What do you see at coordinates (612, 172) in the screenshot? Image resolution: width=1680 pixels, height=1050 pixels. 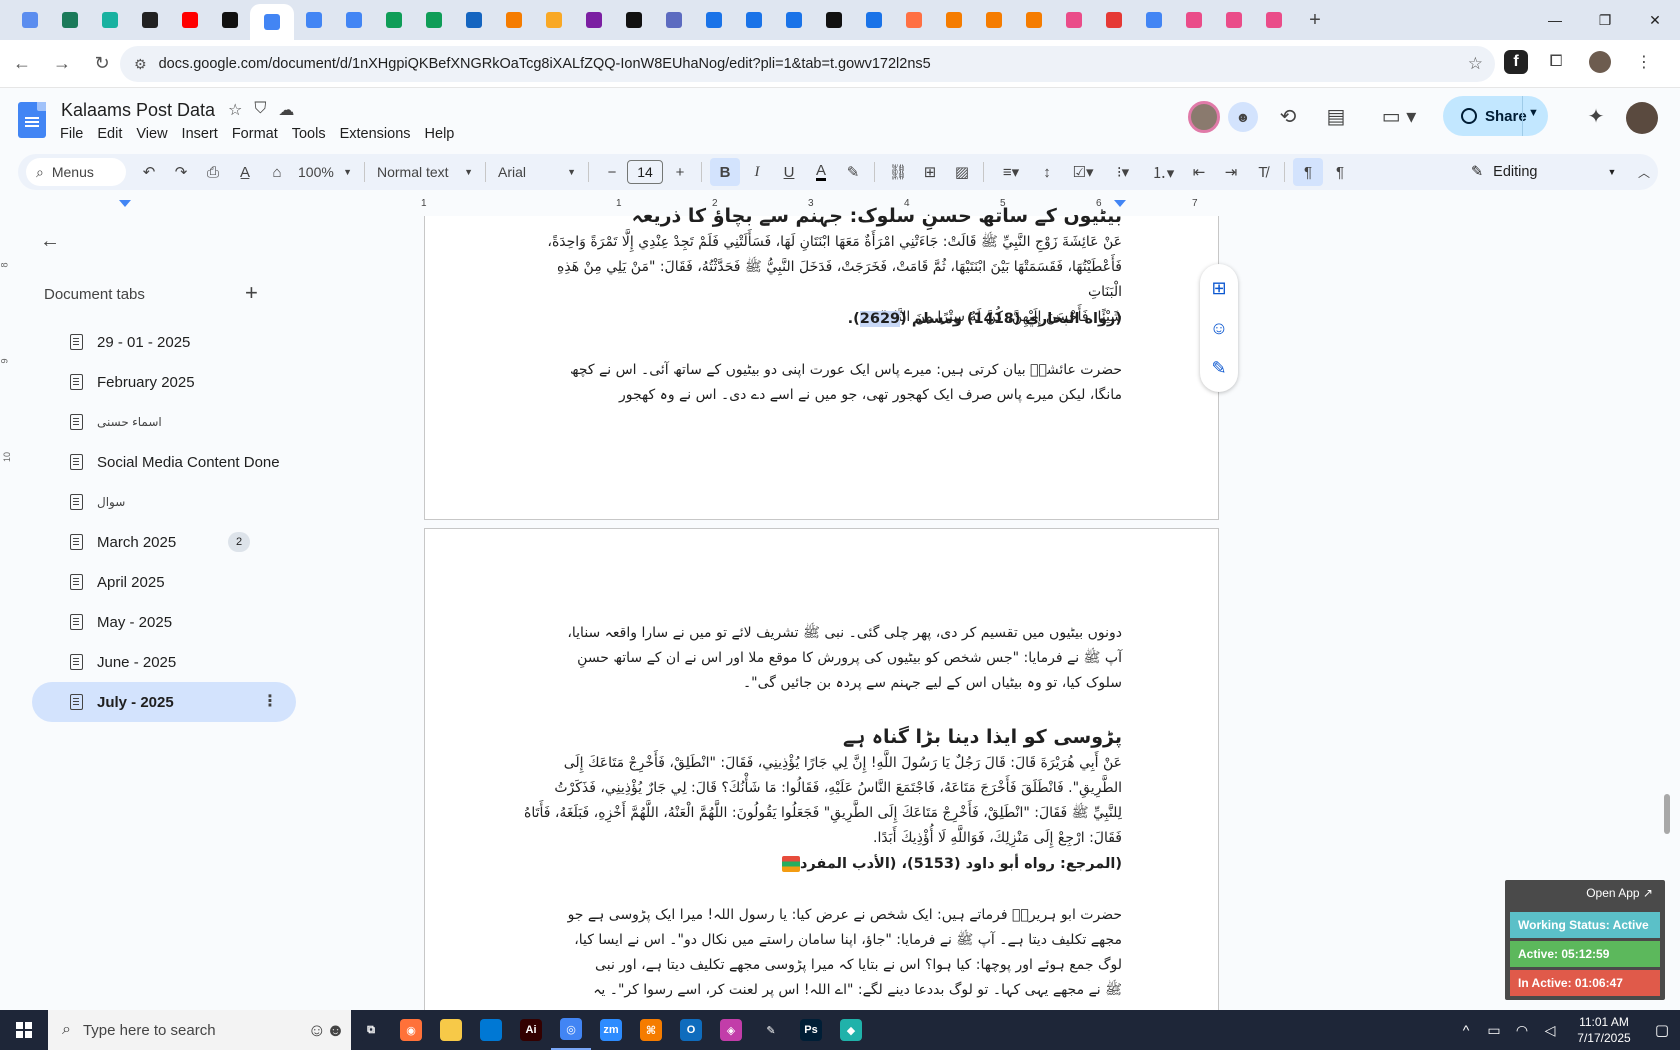 I see `decrease-font-size-icon: −` at bounding box center [612, 172].